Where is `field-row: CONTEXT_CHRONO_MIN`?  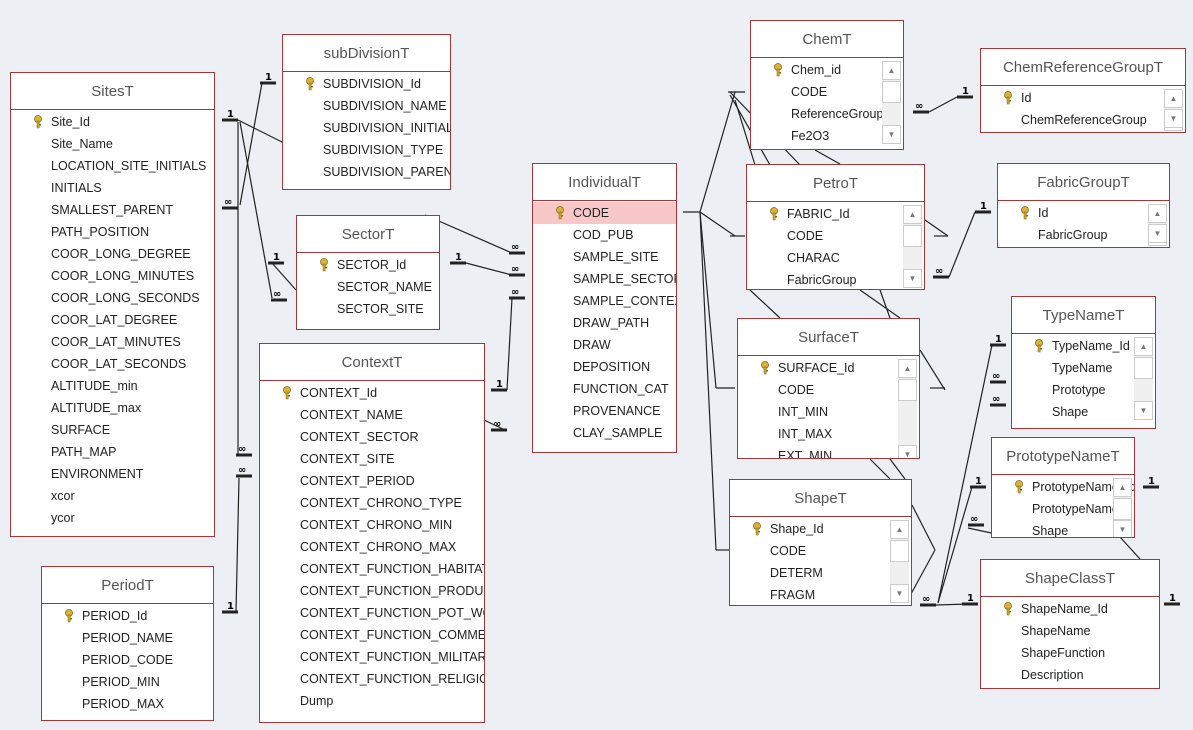
field-row: CONTEXT_CHRONO_MIN is located at coordinates (372, 525).